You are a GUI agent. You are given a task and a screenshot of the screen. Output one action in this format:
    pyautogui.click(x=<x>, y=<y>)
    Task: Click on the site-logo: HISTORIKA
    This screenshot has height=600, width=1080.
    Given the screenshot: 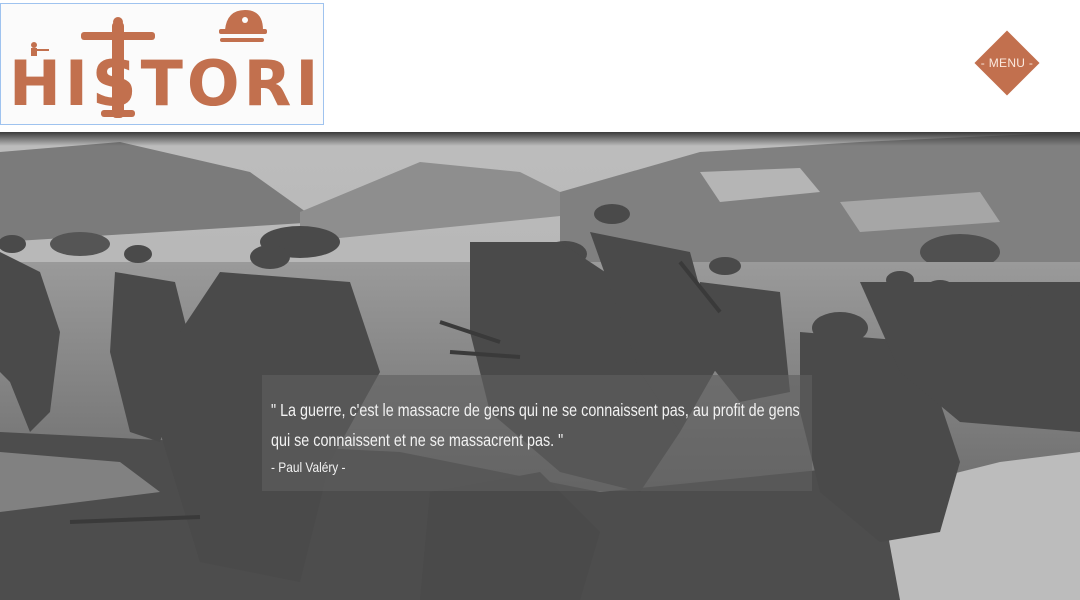 What is the action you would take?
    pyautogui.click(x=162, y=64)
    